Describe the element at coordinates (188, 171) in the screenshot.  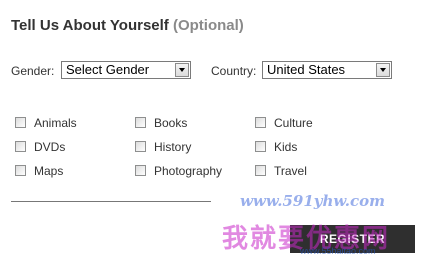
I see `checkbox-label: Photography` at that location.